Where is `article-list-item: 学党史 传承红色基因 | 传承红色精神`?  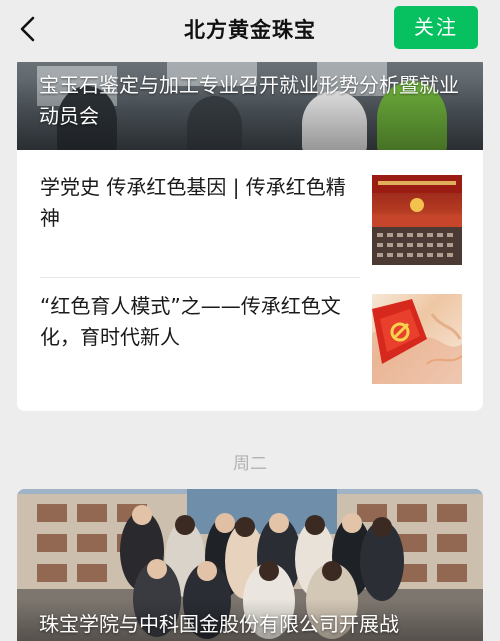 article-list-item: 学党史 传承红色基因 | 传承红色精神 is located at coordinates (251, 219).